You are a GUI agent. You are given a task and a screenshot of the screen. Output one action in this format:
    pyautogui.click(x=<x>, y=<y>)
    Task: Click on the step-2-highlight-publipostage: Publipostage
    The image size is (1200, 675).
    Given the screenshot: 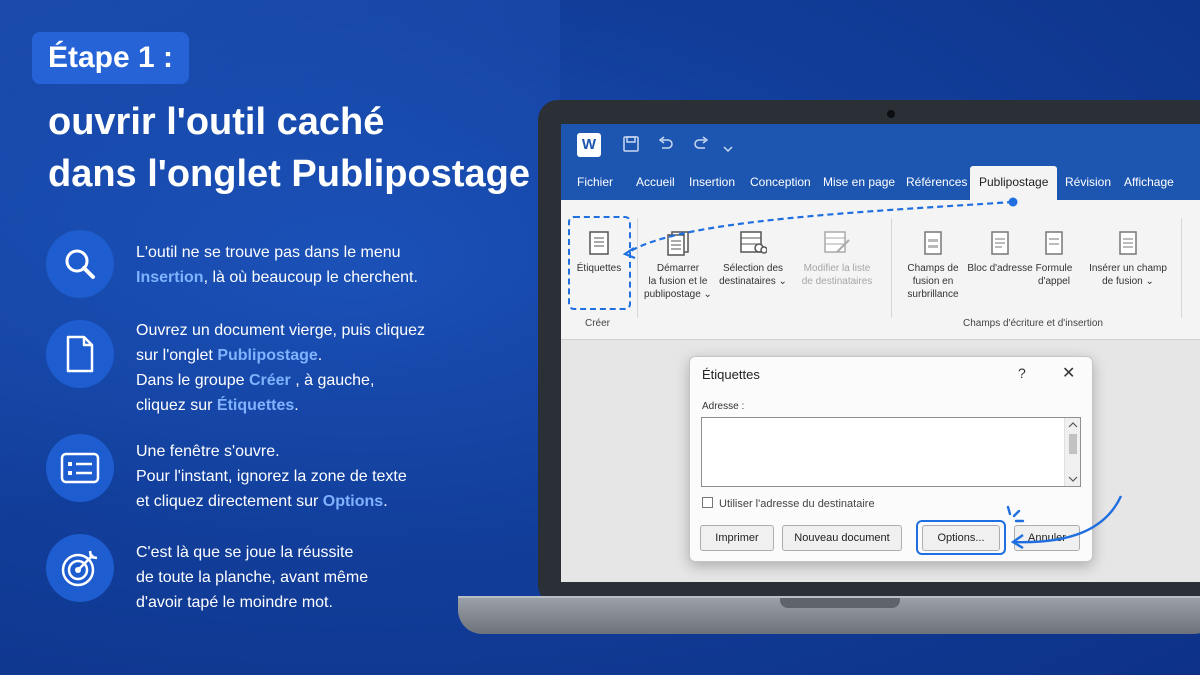 What is the action you would take?
    pyautogui.click(x=267, y=355)
    